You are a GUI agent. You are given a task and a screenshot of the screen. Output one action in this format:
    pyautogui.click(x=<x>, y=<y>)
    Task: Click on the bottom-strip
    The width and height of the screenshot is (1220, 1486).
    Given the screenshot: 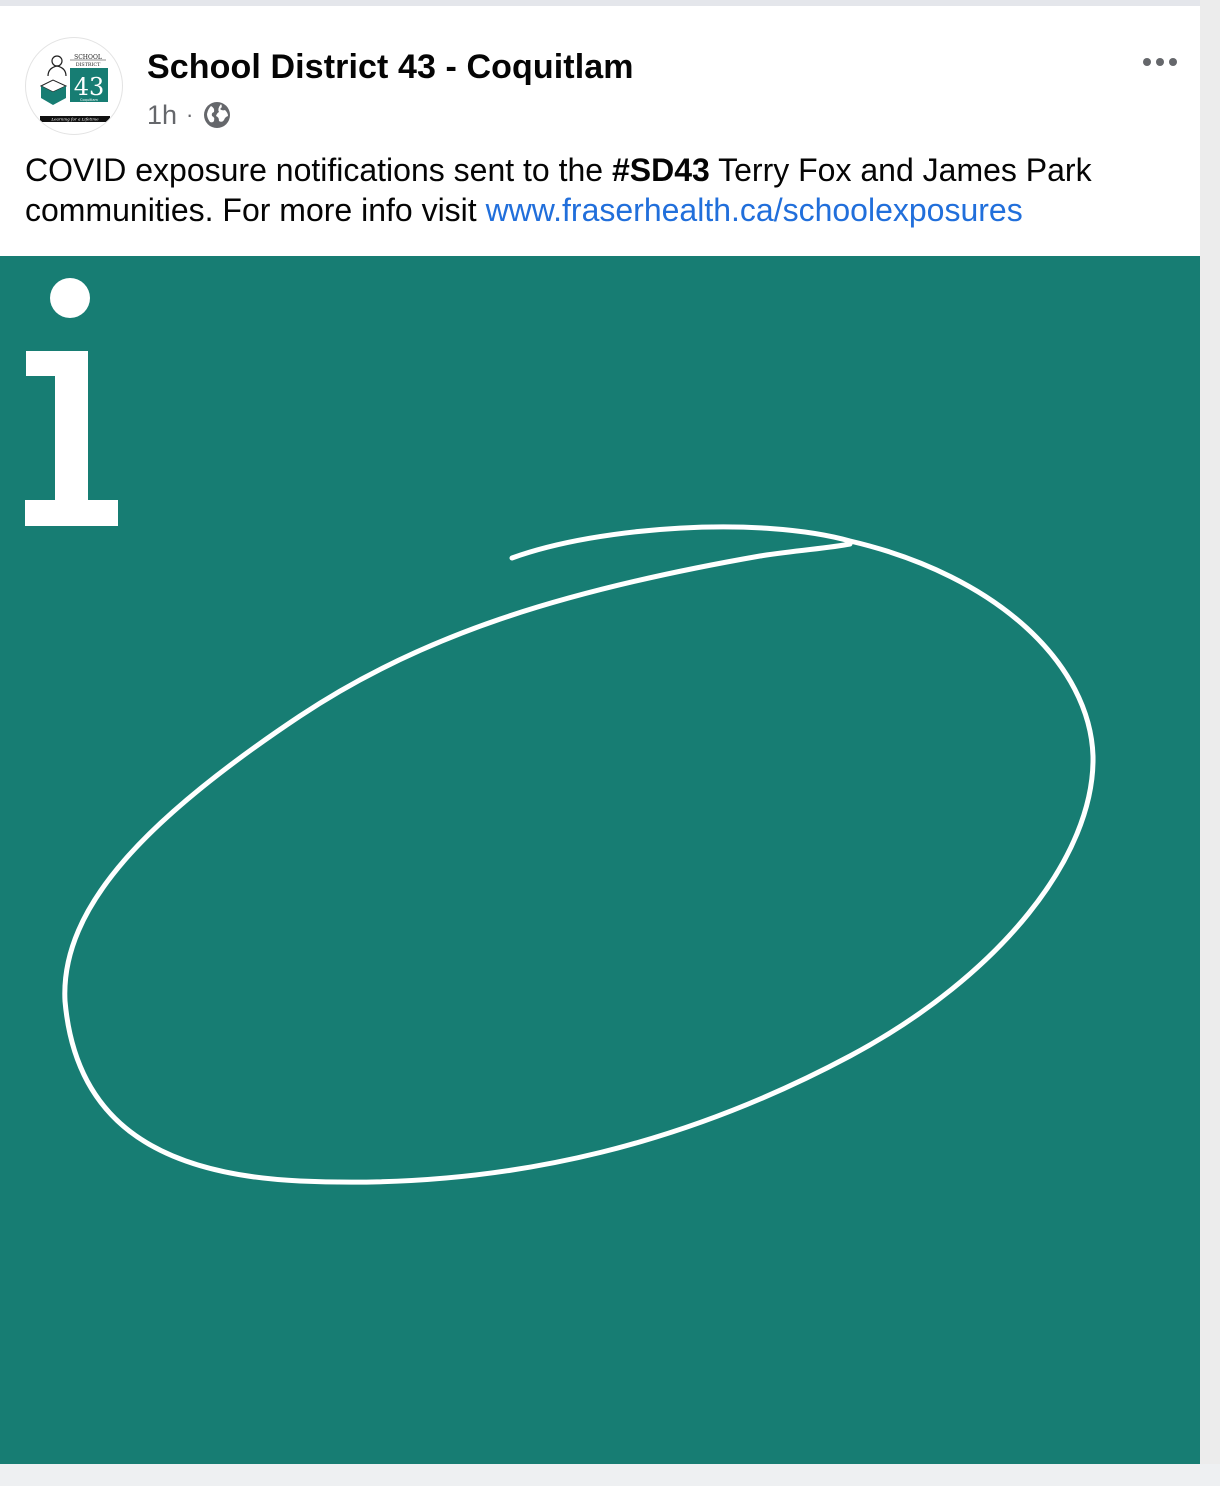 What is the action you would take?
    pyautogui.click(x=610, y=1475)
    